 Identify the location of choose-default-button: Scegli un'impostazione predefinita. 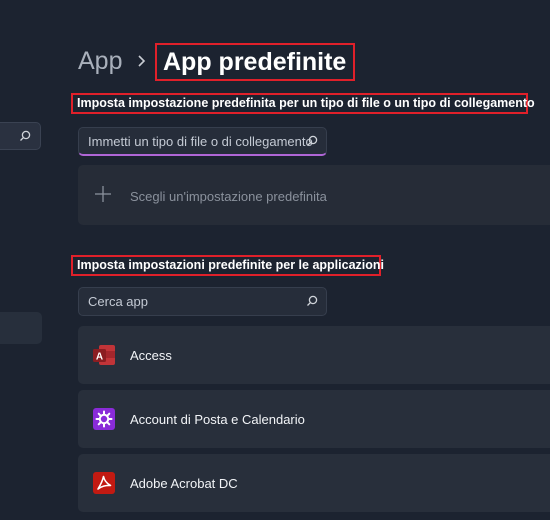
(314, 195).